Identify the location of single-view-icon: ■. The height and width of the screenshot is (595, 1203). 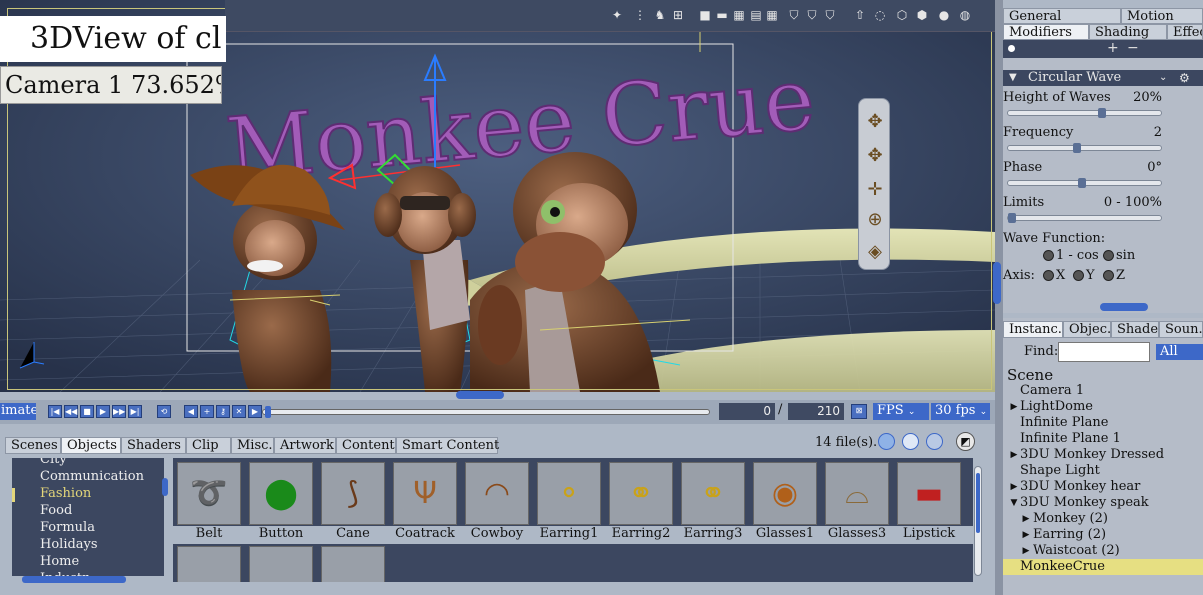
(705, 15).